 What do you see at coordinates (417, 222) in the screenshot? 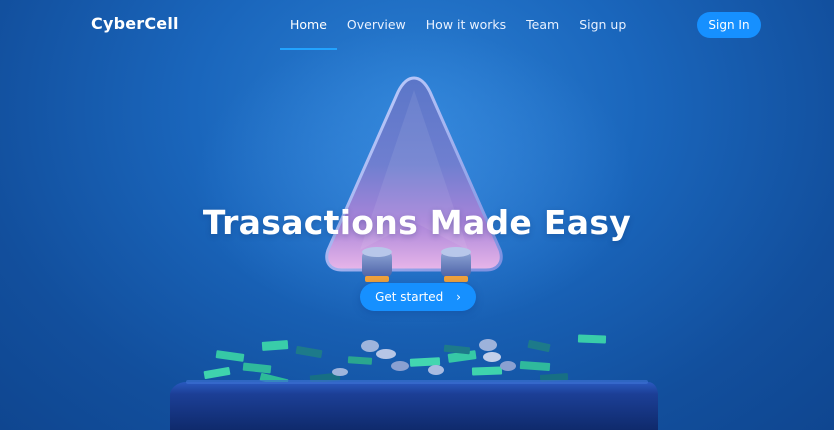
I see `hero-title: Trasactions Made Easy` at bounding box center [417, 222].